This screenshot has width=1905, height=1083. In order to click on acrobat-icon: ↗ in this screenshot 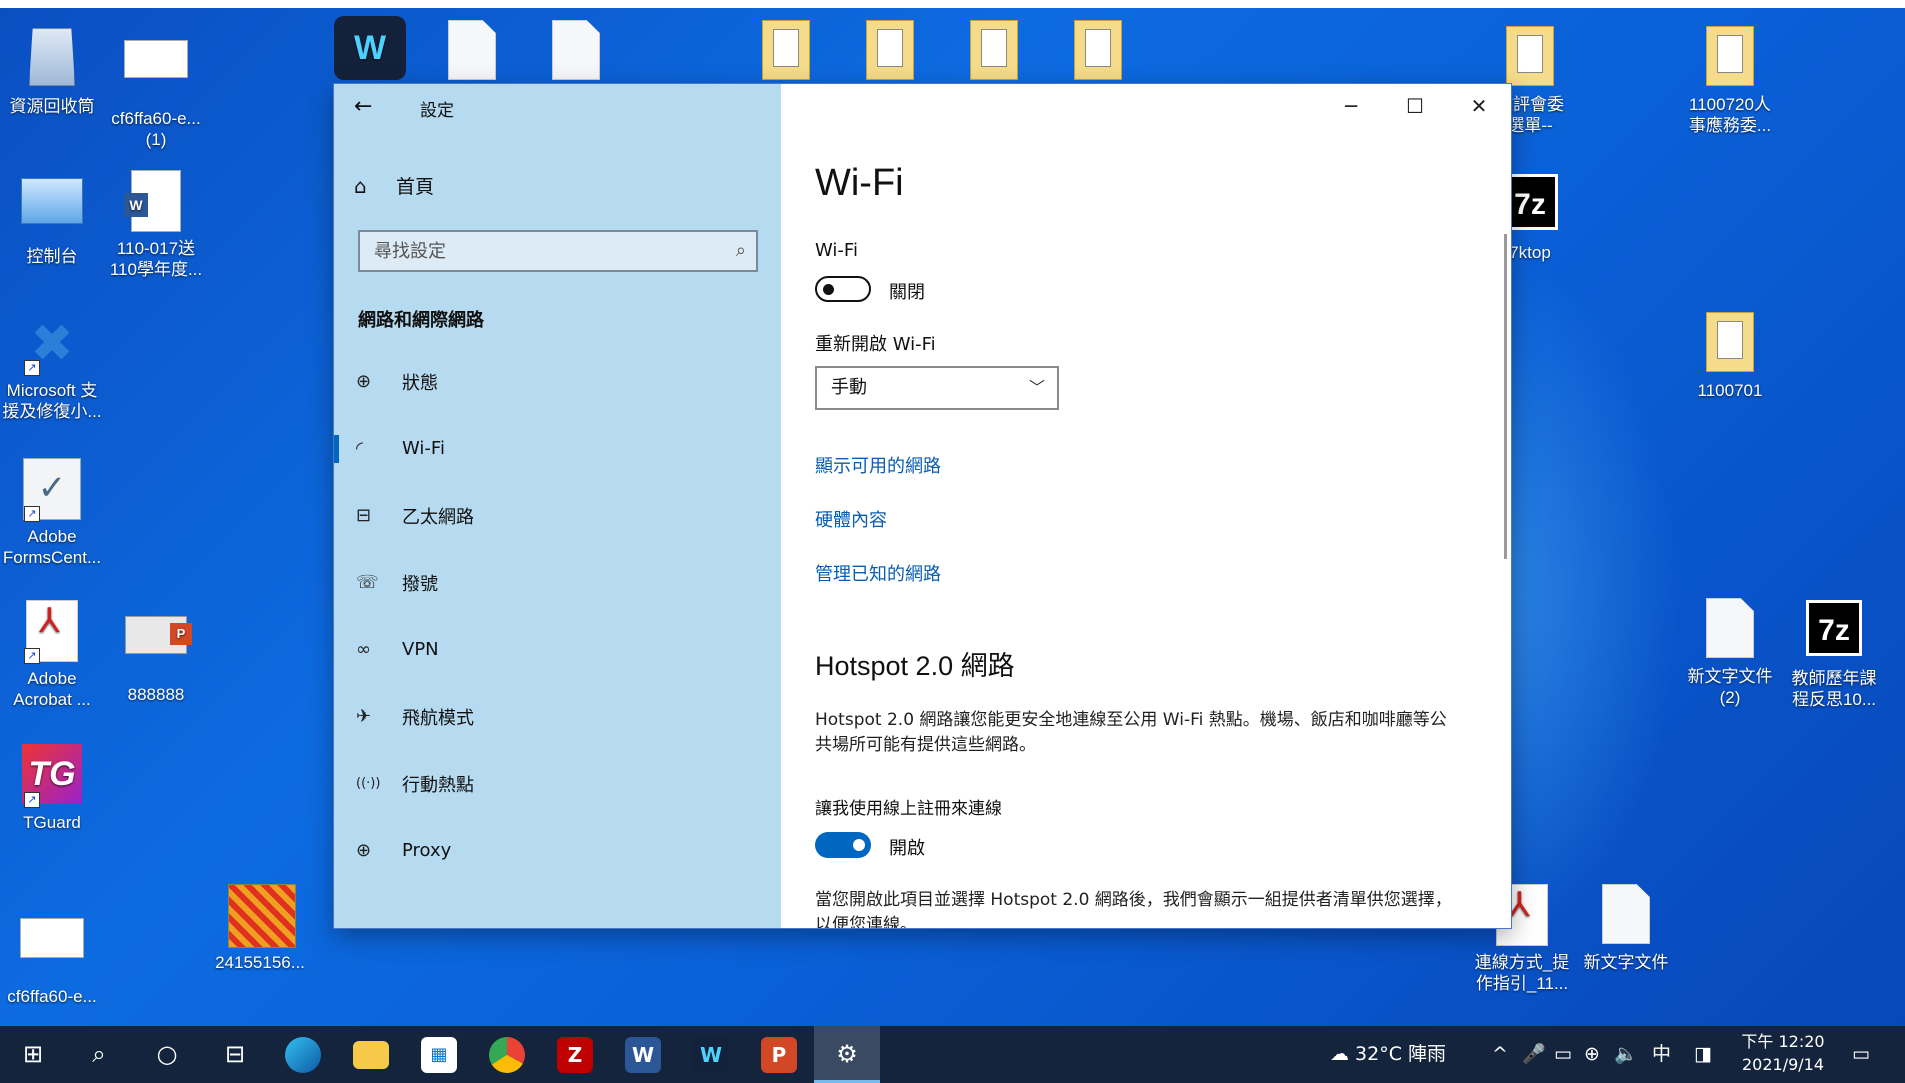, I will do `click(52, 632)`.